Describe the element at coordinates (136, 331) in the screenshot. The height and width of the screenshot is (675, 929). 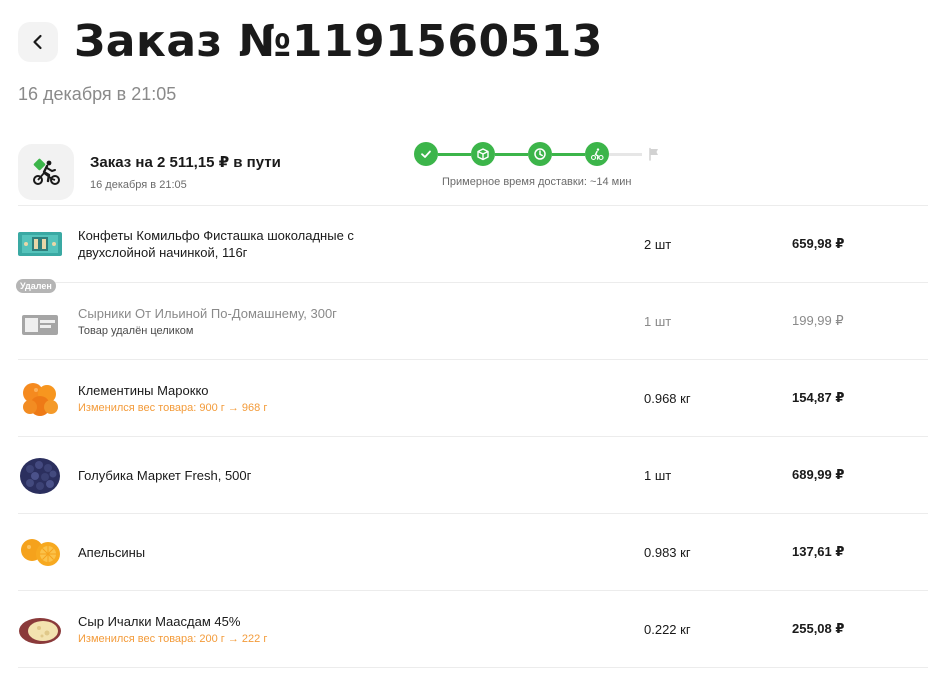
I see `item-note: Товар удалён целиком` at that location.